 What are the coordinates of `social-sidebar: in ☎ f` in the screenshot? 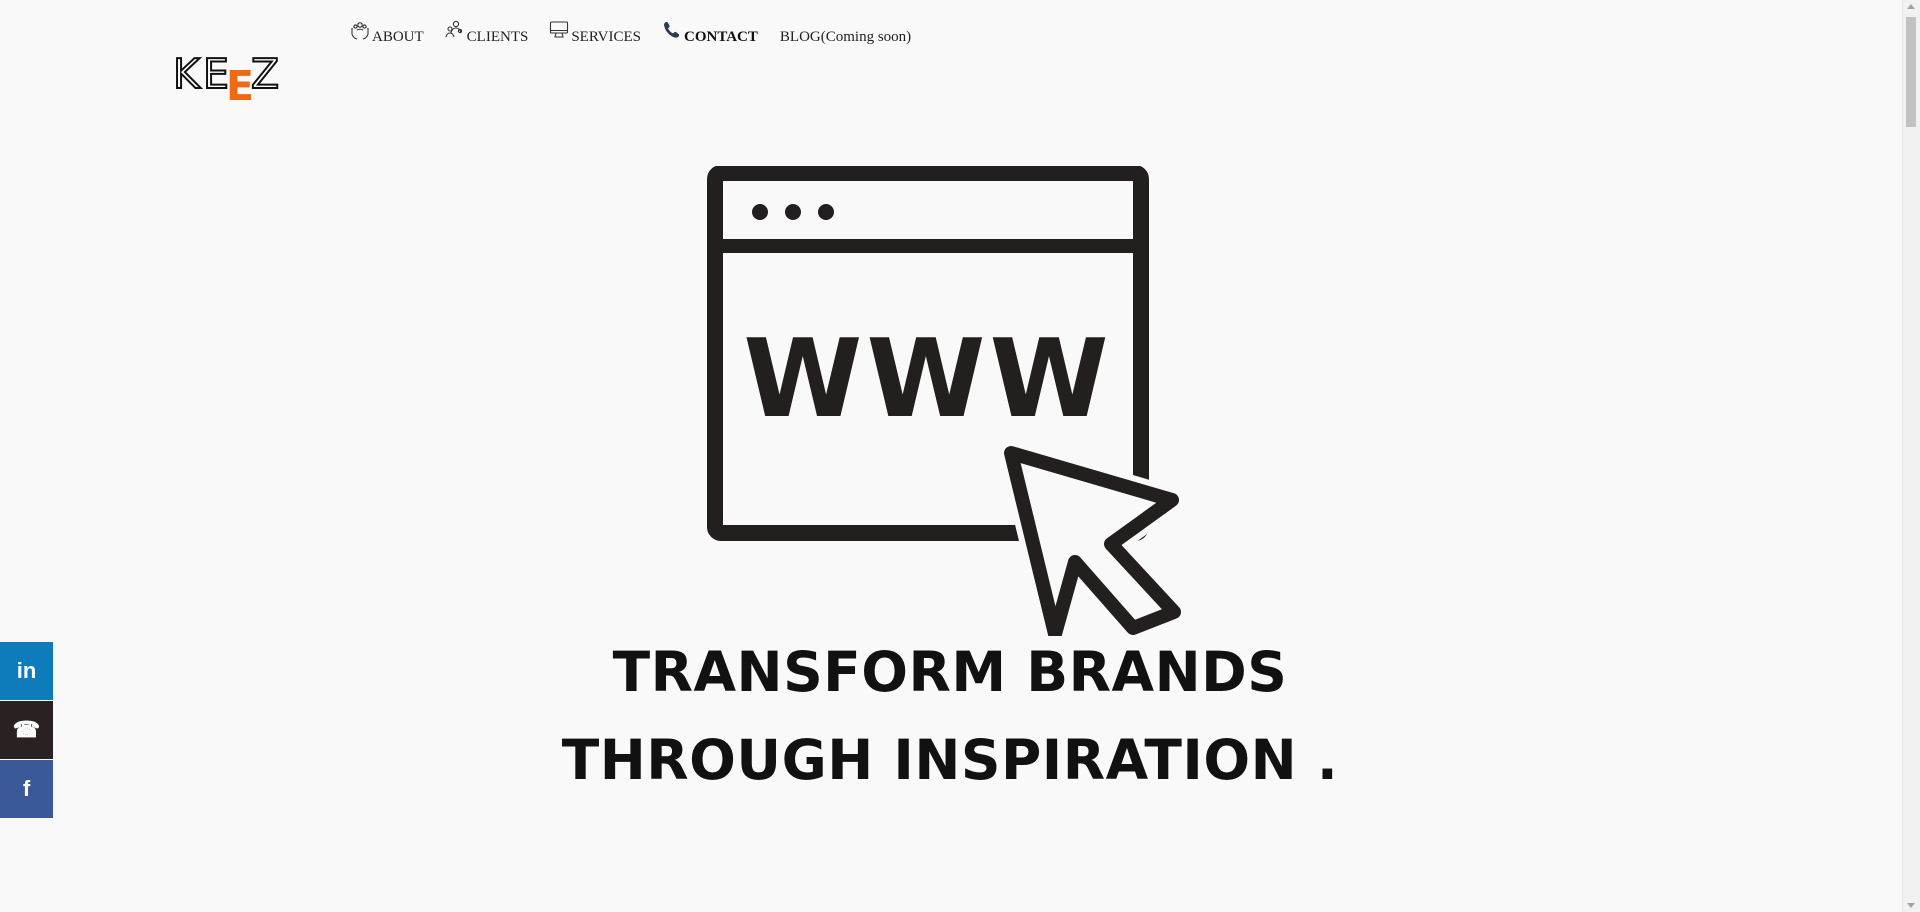 It's located at (26, 730).